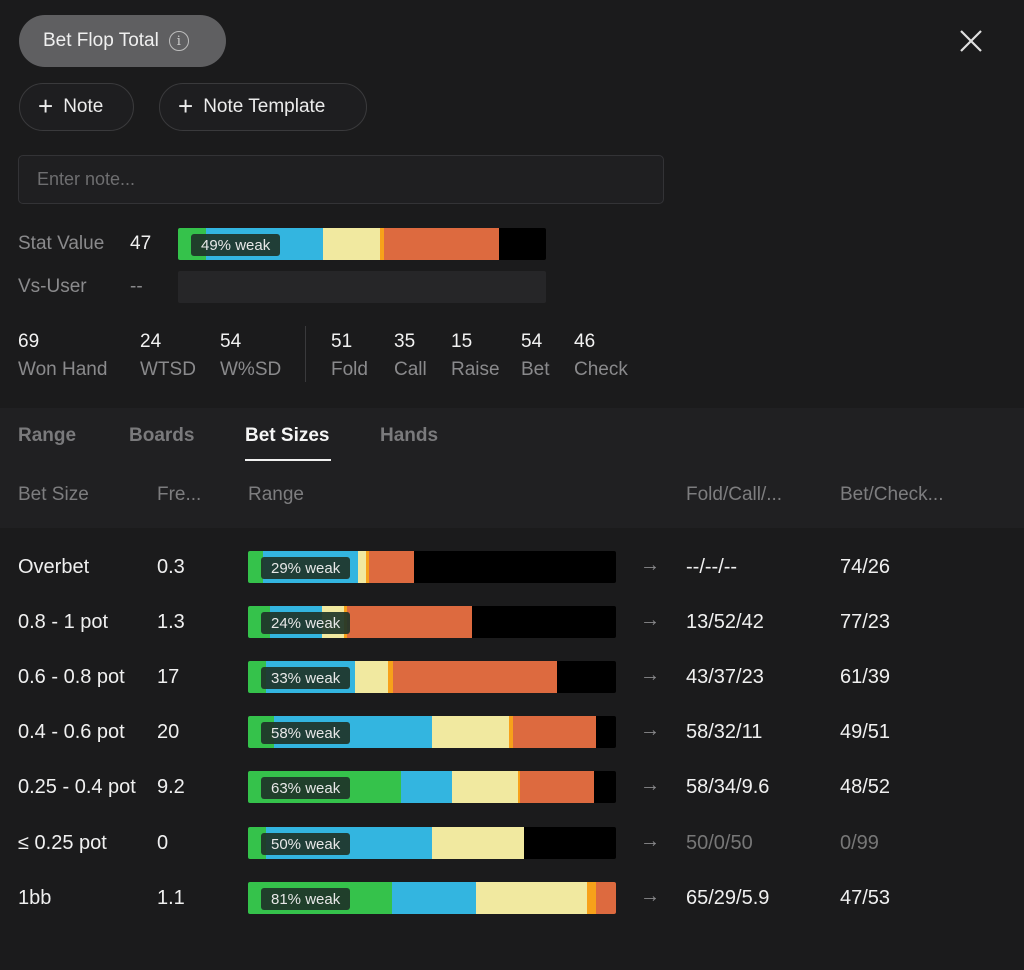 This screenshot has width=1024, height=970. What do you see at coordinates (306, 623) in the screenshot?
I see `range-bar-tag: 24% weak` at bounding box center [306, 623].